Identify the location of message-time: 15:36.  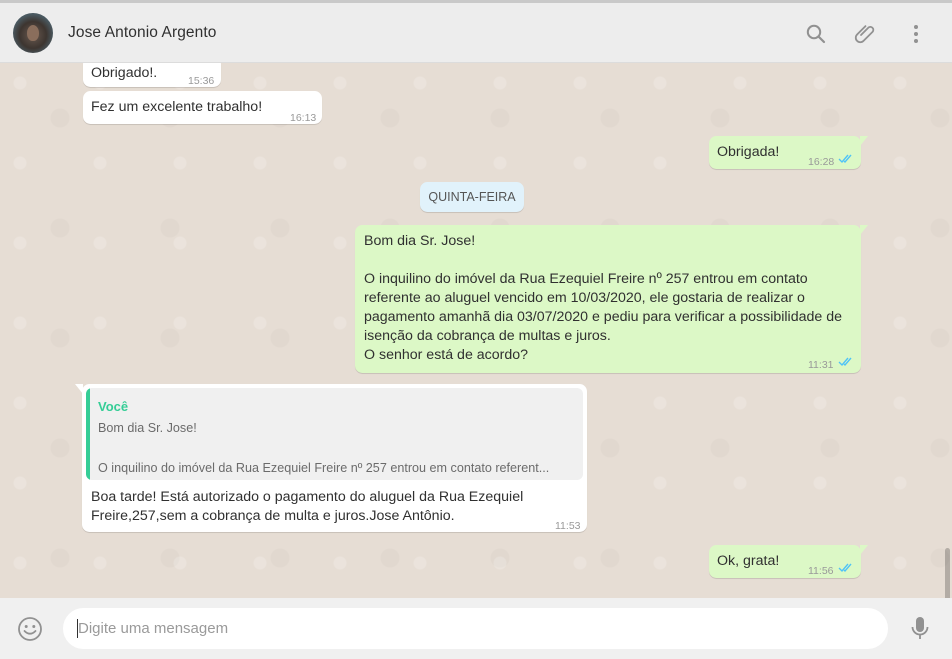
(201, 81).